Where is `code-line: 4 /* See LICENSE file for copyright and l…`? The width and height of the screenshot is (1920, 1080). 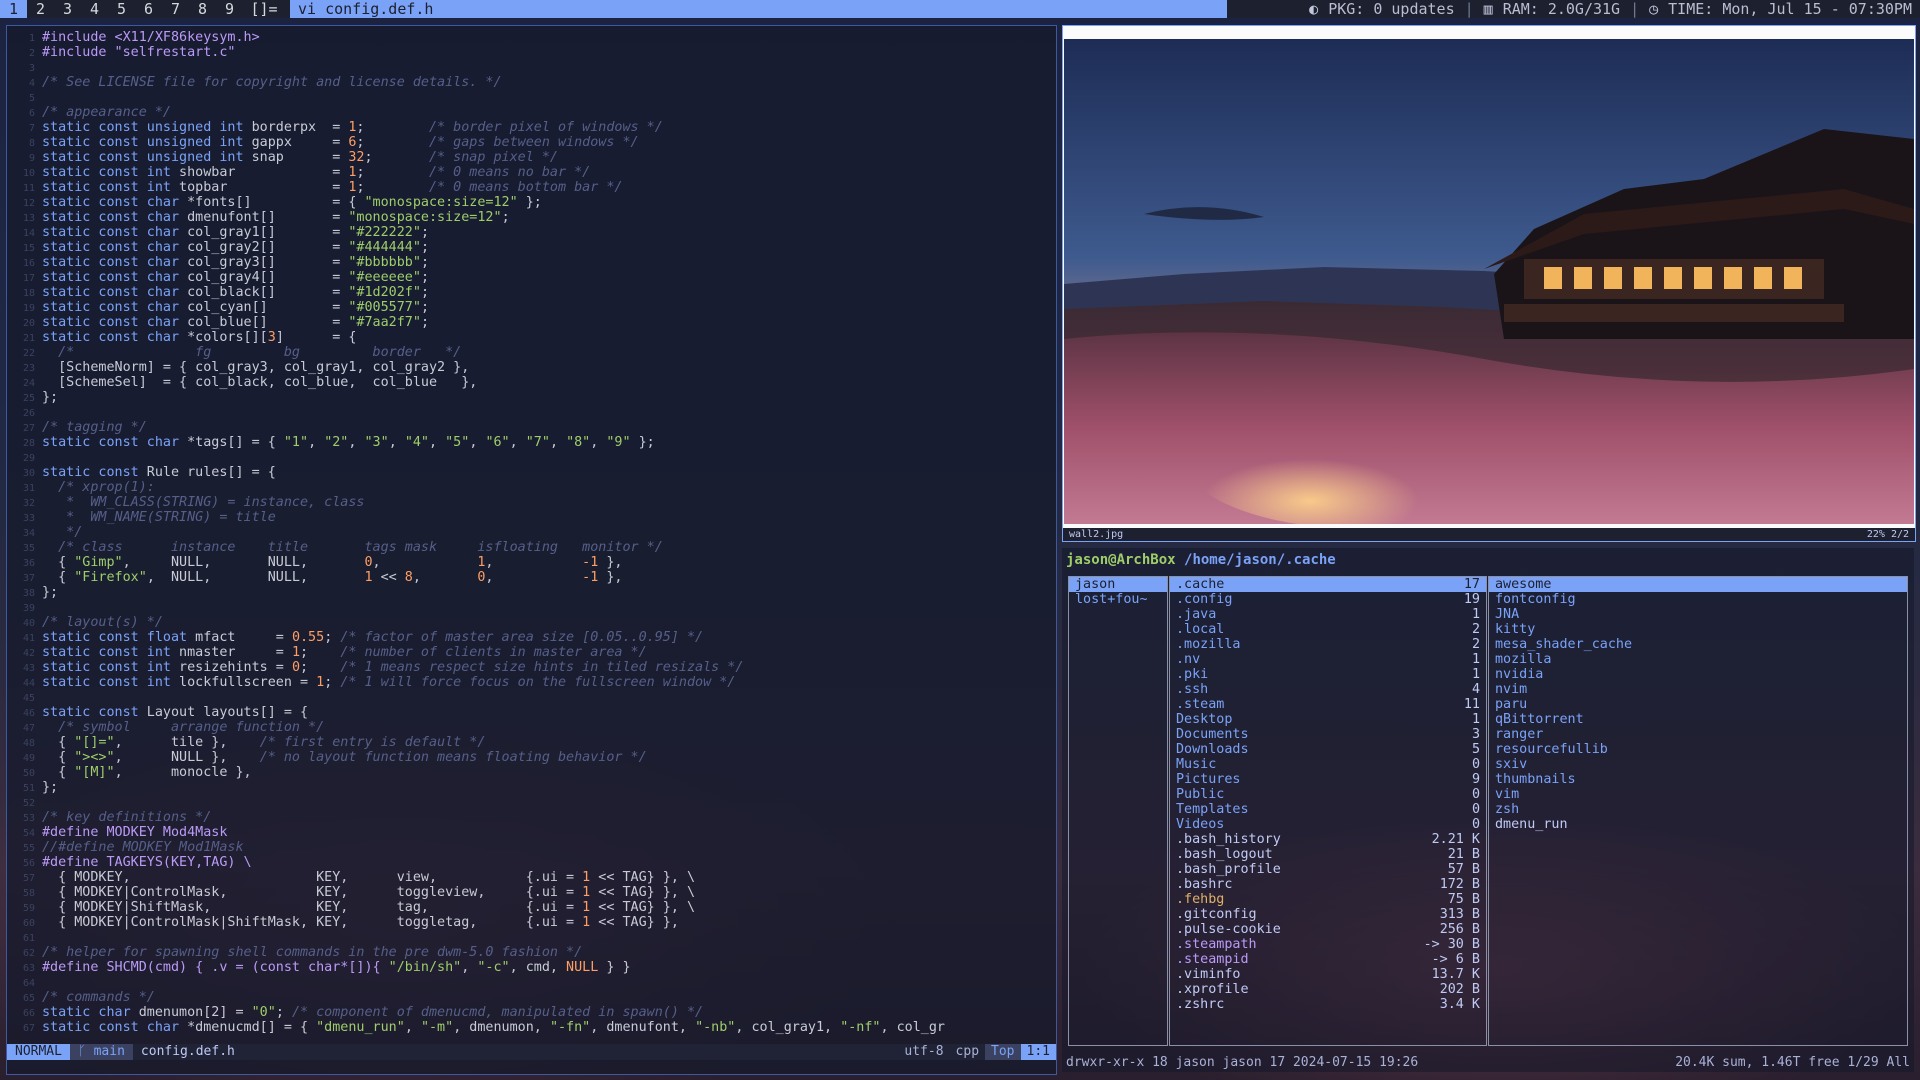
code-line: 4 /* See LICENSE file for copyright and l… is located at coordinates (531, 82).